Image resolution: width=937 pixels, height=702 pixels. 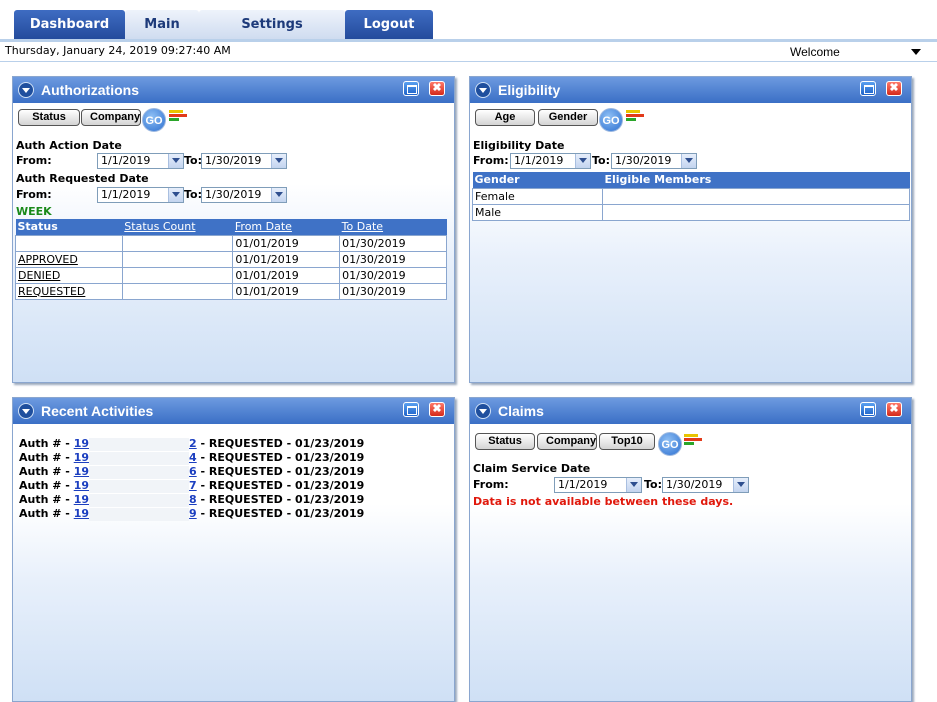 I want to click on table-row: DENIED 01/01/2019 01/30/2019, so click(x=231, y=275).